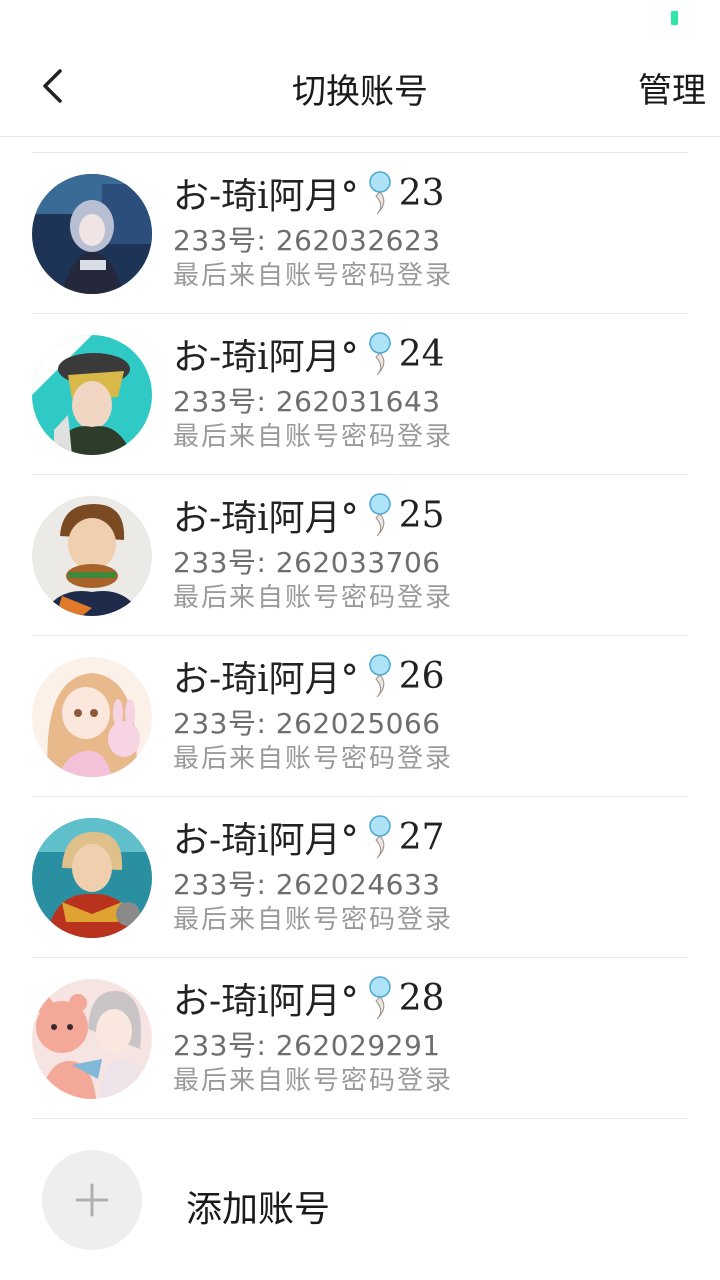  Describe the element at coordinates (258, 1209) in the screenshot. I see `add-account-label: 添加账号` at that location.